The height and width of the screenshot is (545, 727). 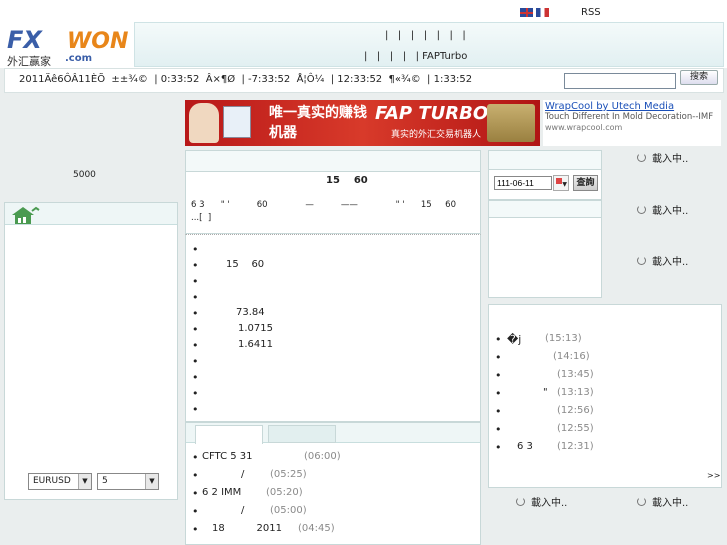 I want to click on calendar-icon: ▼, so click(x=561, y=183).